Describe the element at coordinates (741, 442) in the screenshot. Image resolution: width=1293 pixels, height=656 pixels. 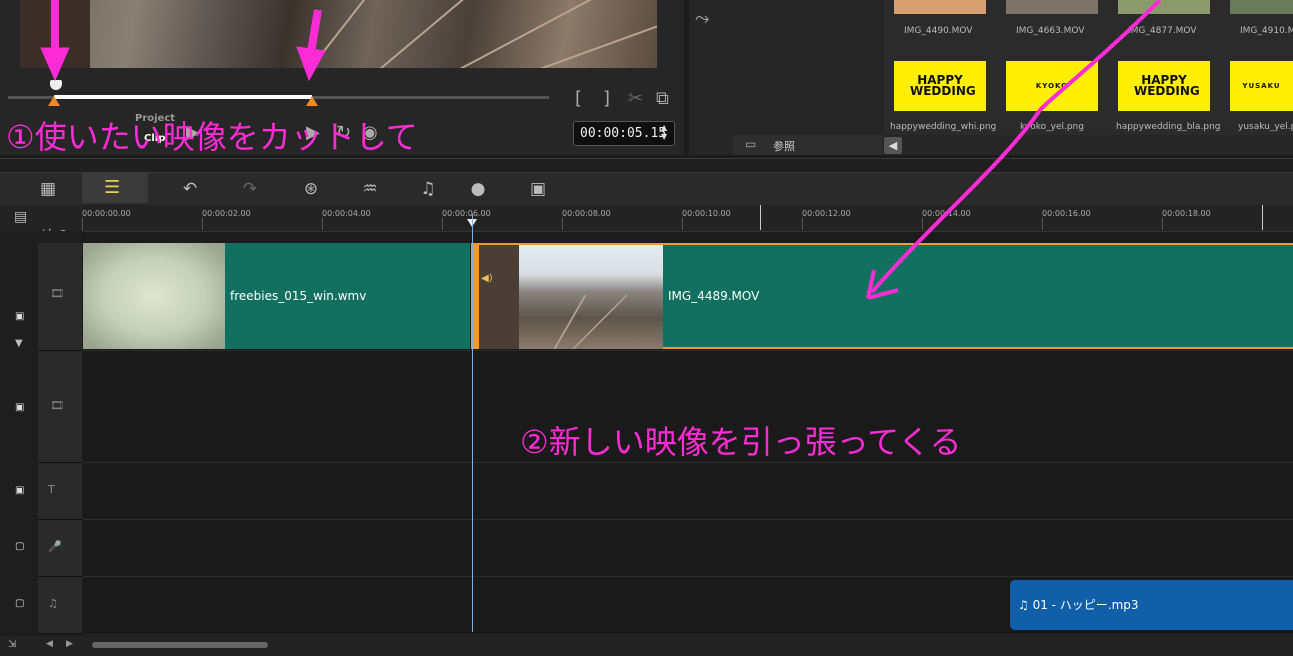
I see `annotation-step2: ②新しい映像を引っ張ってくる` at that location.